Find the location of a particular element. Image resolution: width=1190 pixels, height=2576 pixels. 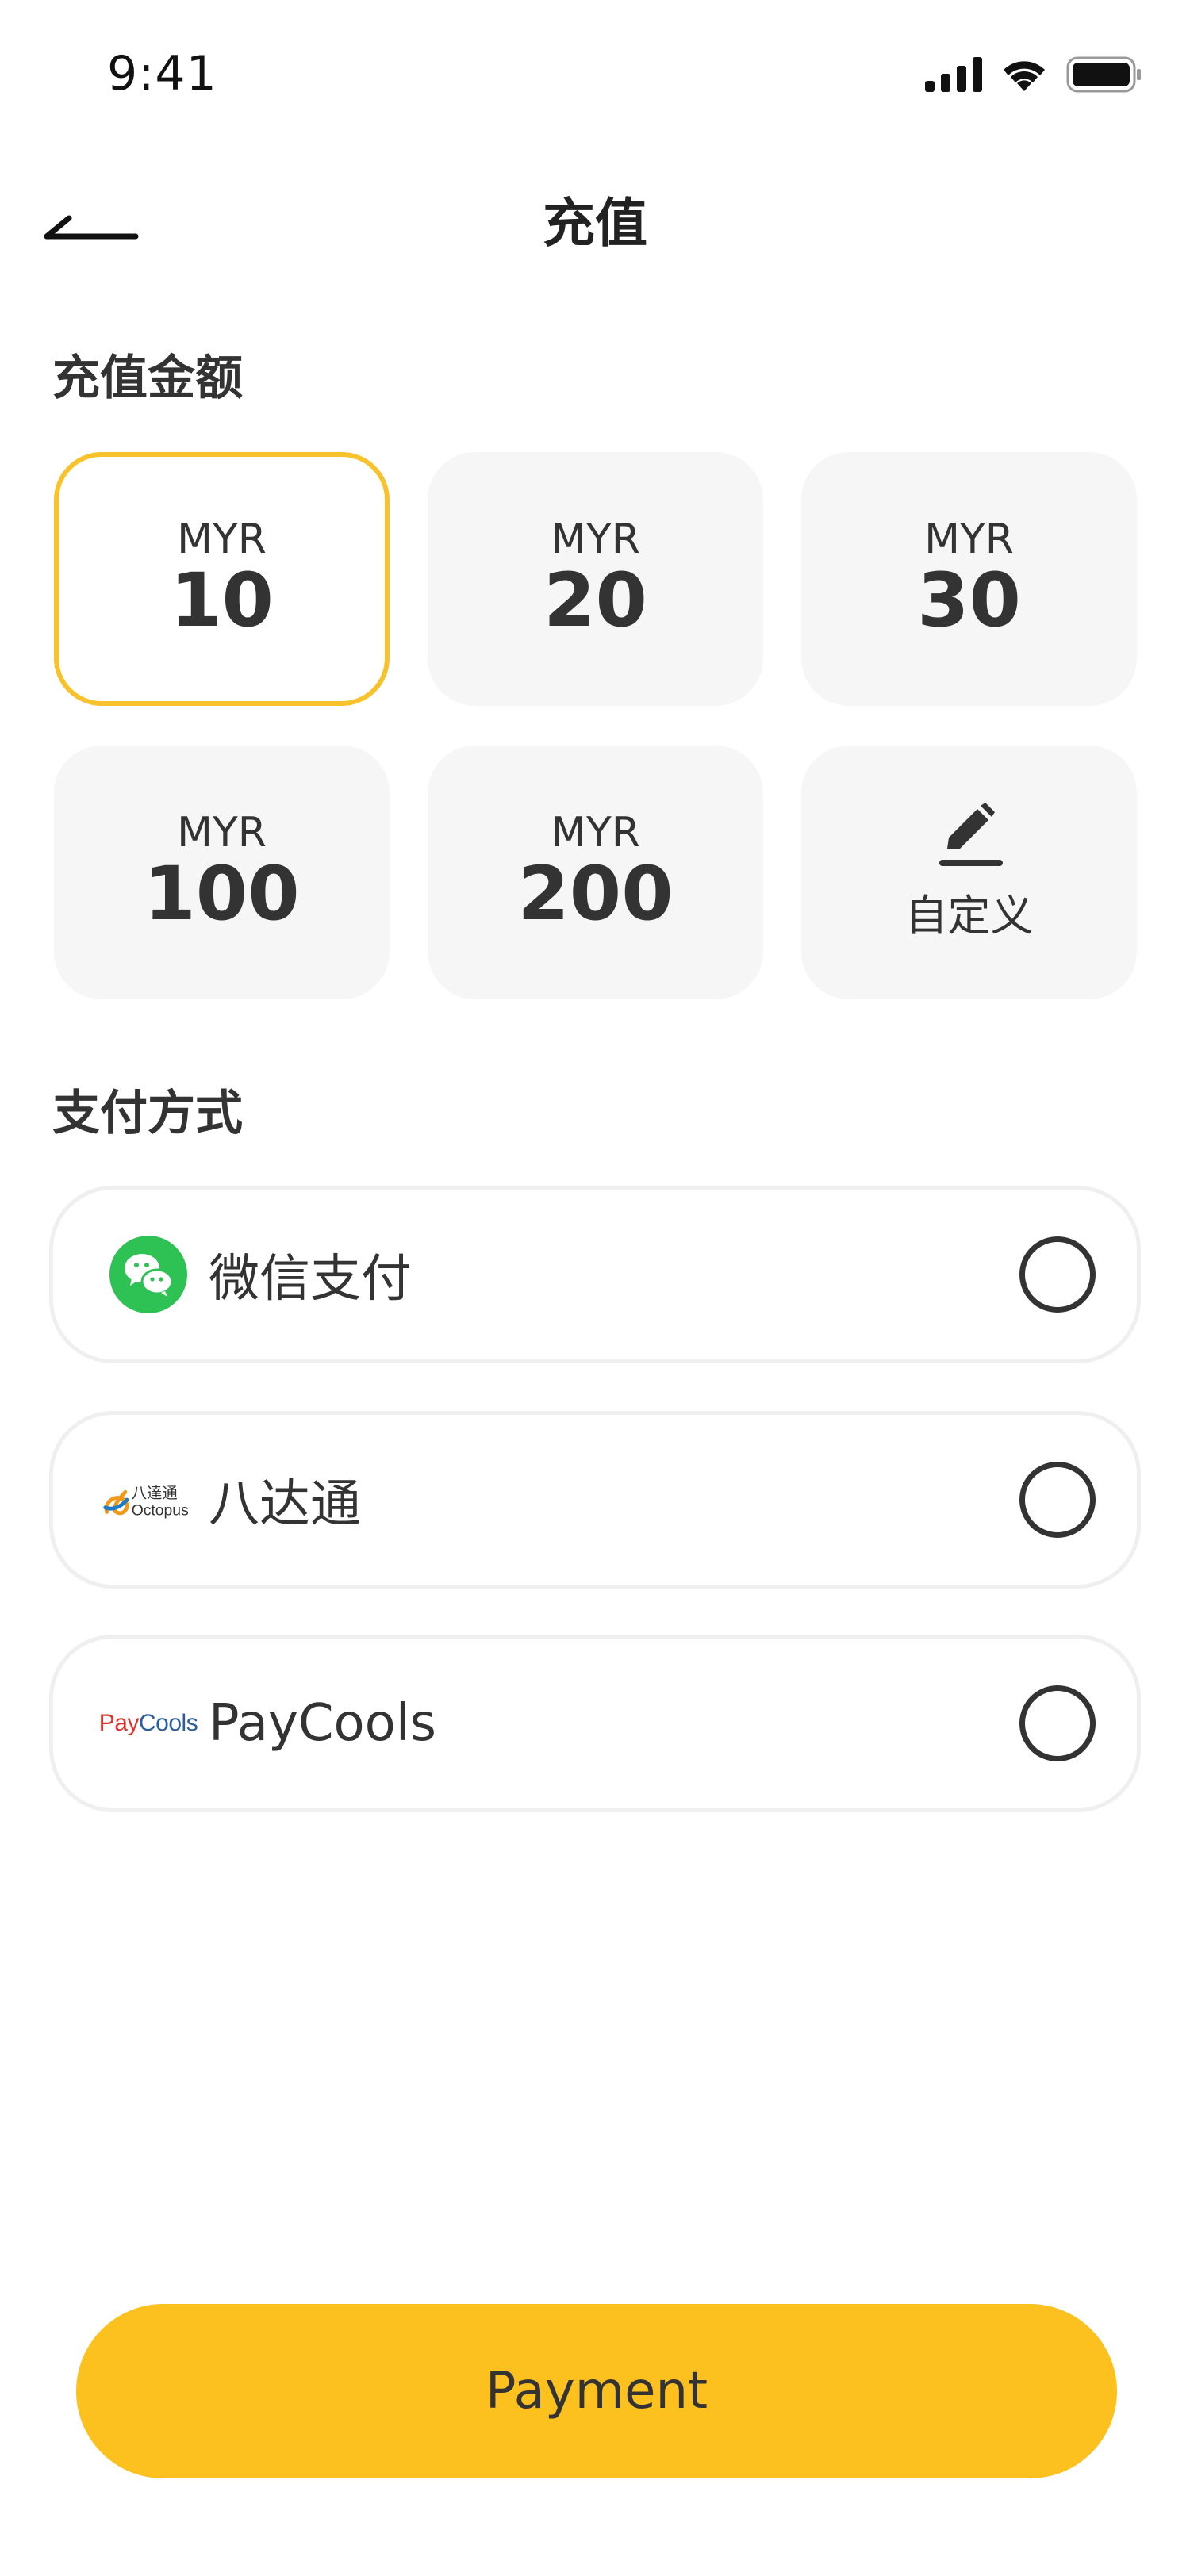

payment-section-heading: 支付方式 is located at coordinates (147, 1113).